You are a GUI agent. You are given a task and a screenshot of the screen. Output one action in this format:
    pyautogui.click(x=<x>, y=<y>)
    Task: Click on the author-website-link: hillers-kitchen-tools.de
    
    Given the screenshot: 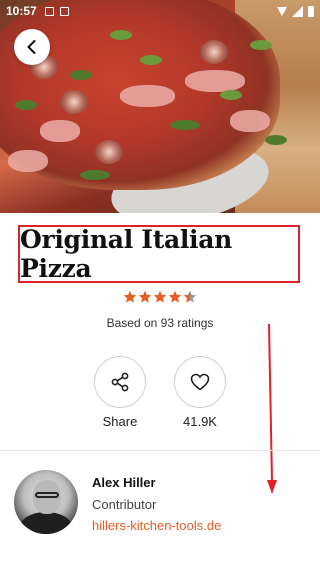 What is the action you would take?
    pyautogui.click(x=156, y=525)
    